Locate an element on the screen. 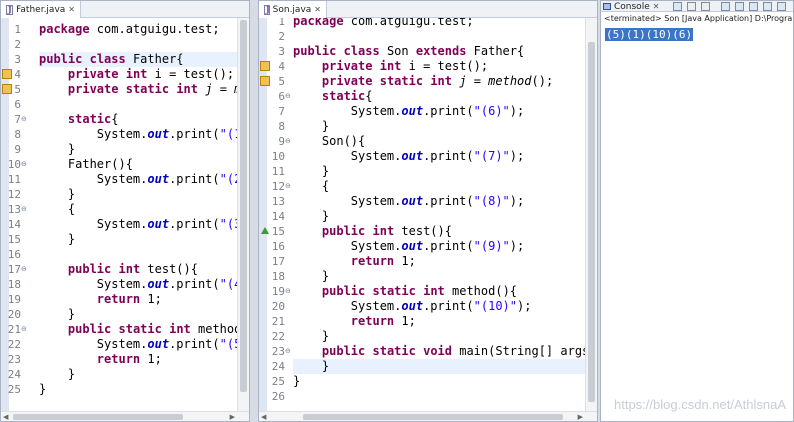 The height and width of the screenshot is (422, 794). father-hscroll-thumb is located at coordinates (98, 417).